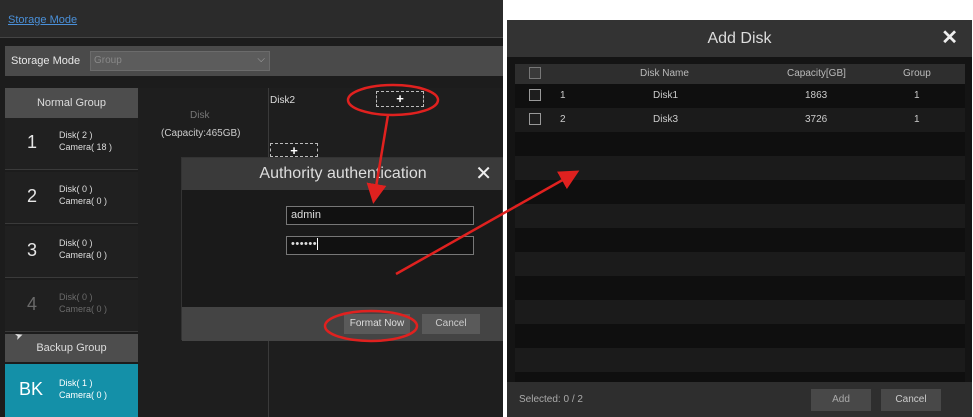  Describe the element at coordinates (180, 61) in the screenshot. I see `storage-mode-select: Group ⌵` at that location.